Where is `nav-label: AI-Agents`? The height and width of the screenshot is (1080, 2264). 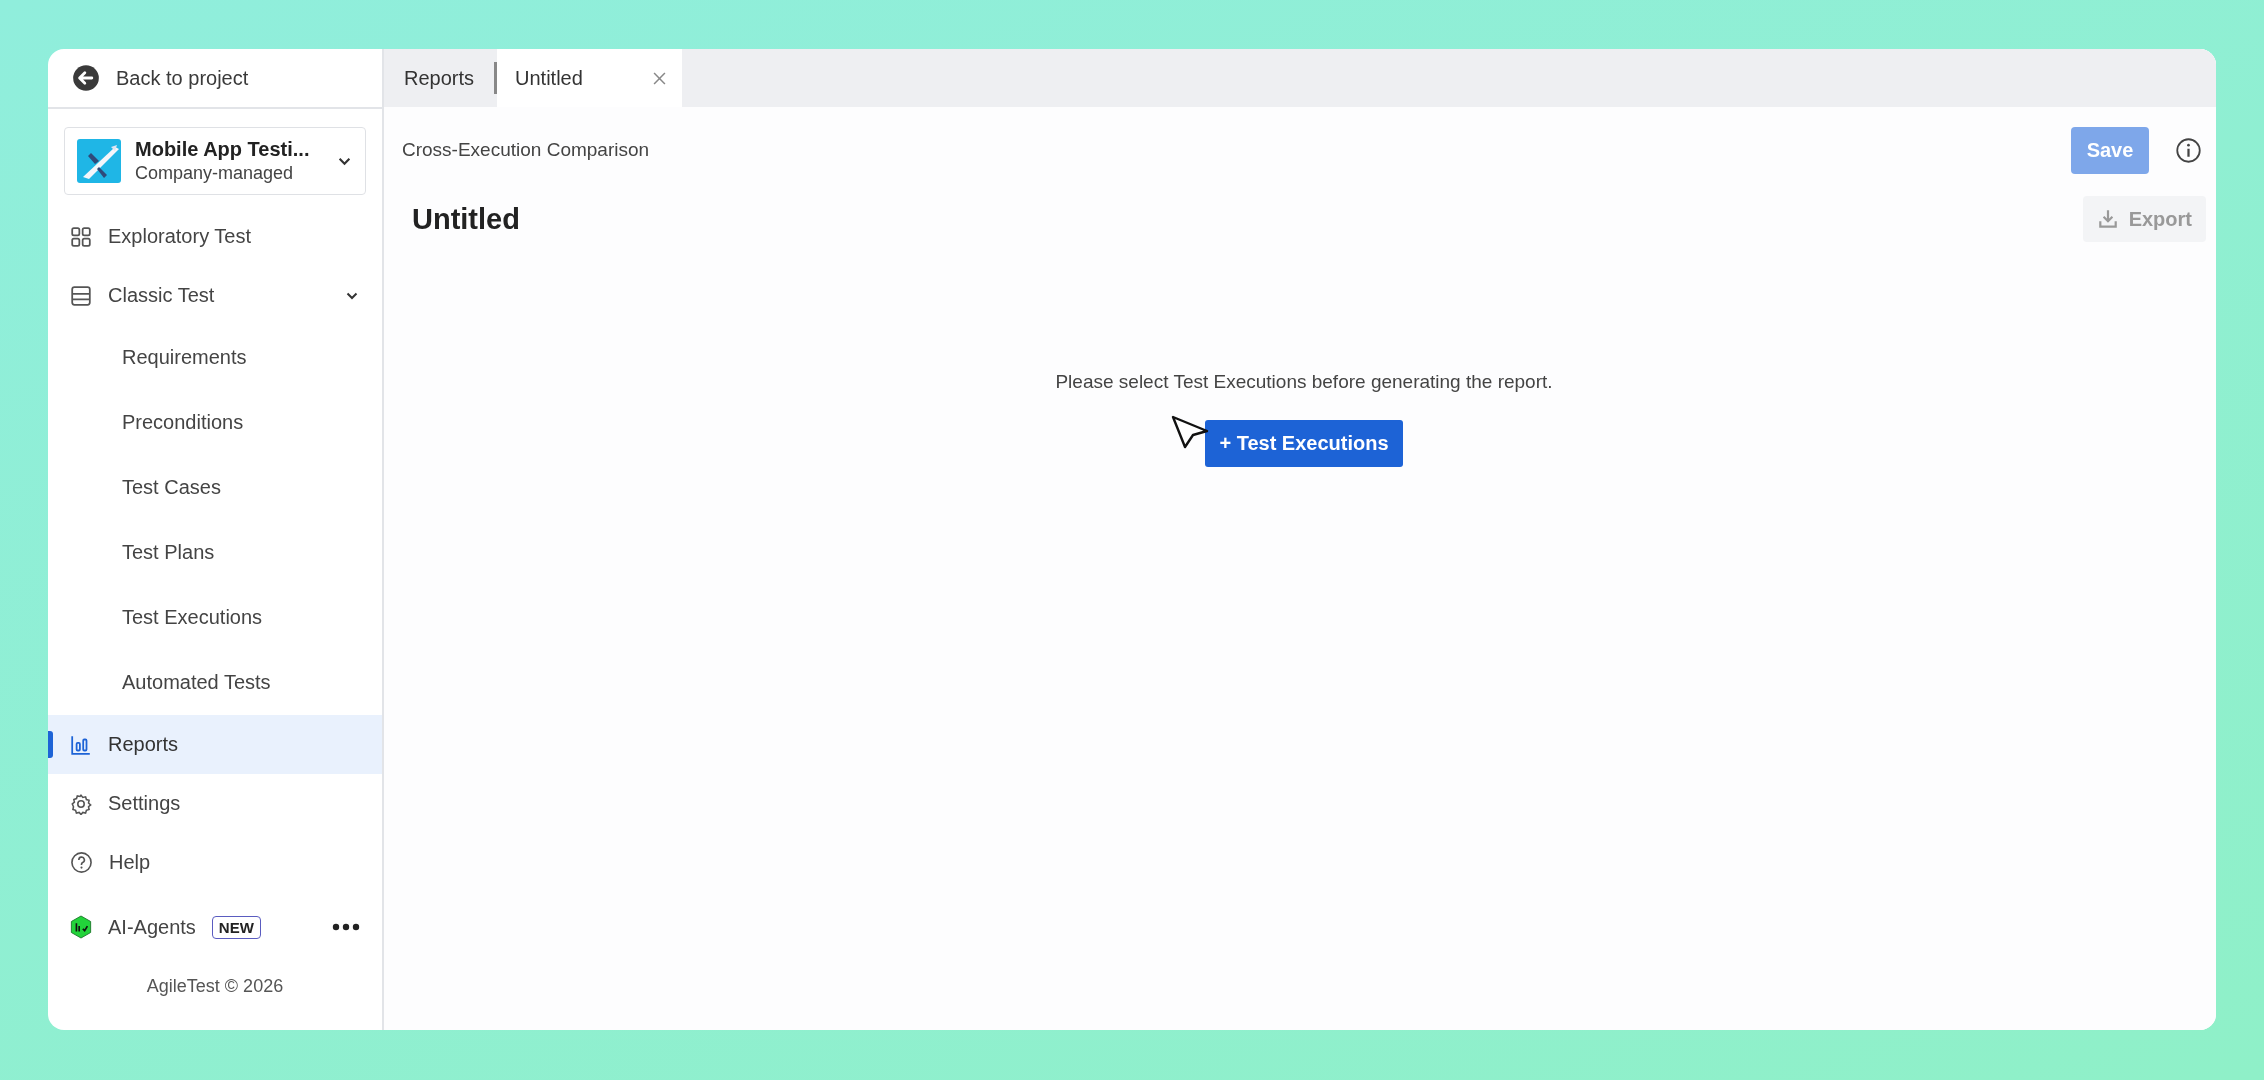
nav-label: AI-Agents is located at coordinates (152, 927).